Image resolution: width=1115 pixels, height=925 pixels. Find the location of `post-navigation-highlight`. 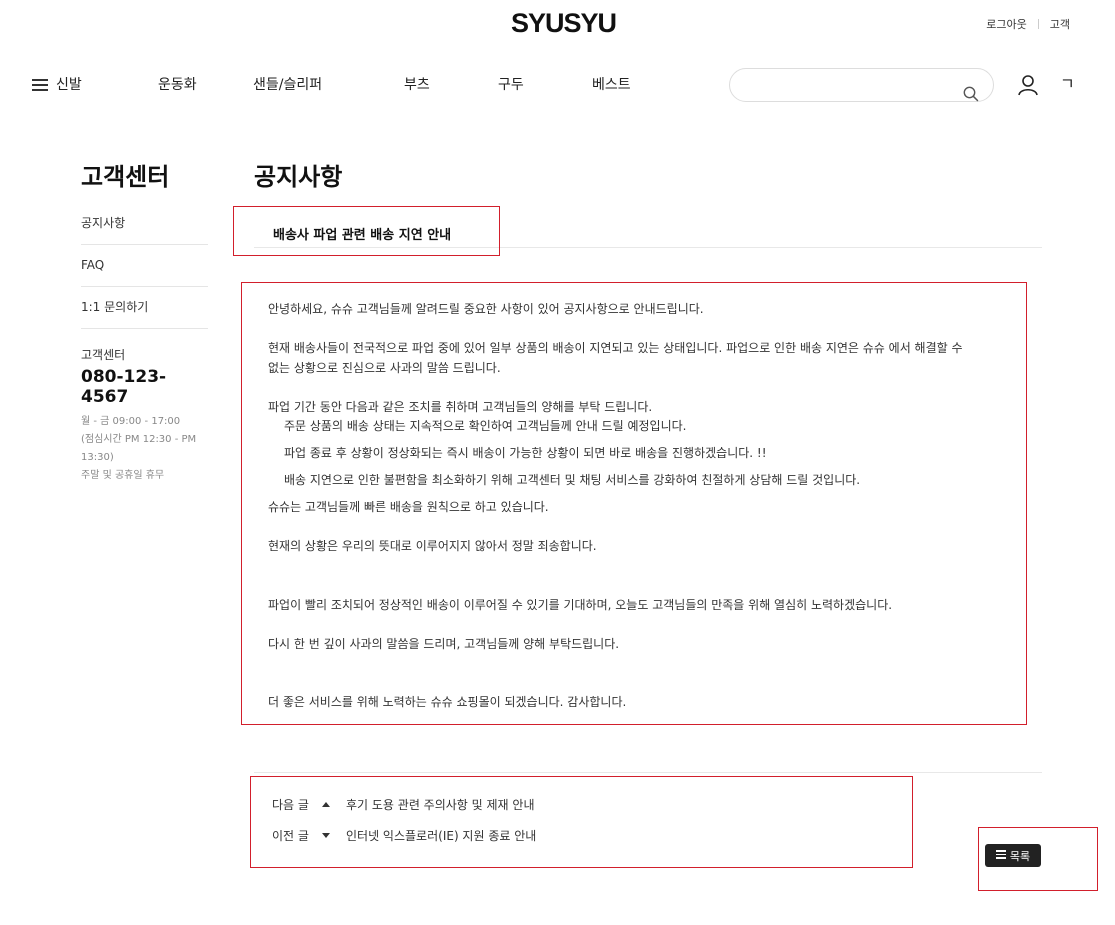

post-navigation-highlight is located at coordinates (581, 822).